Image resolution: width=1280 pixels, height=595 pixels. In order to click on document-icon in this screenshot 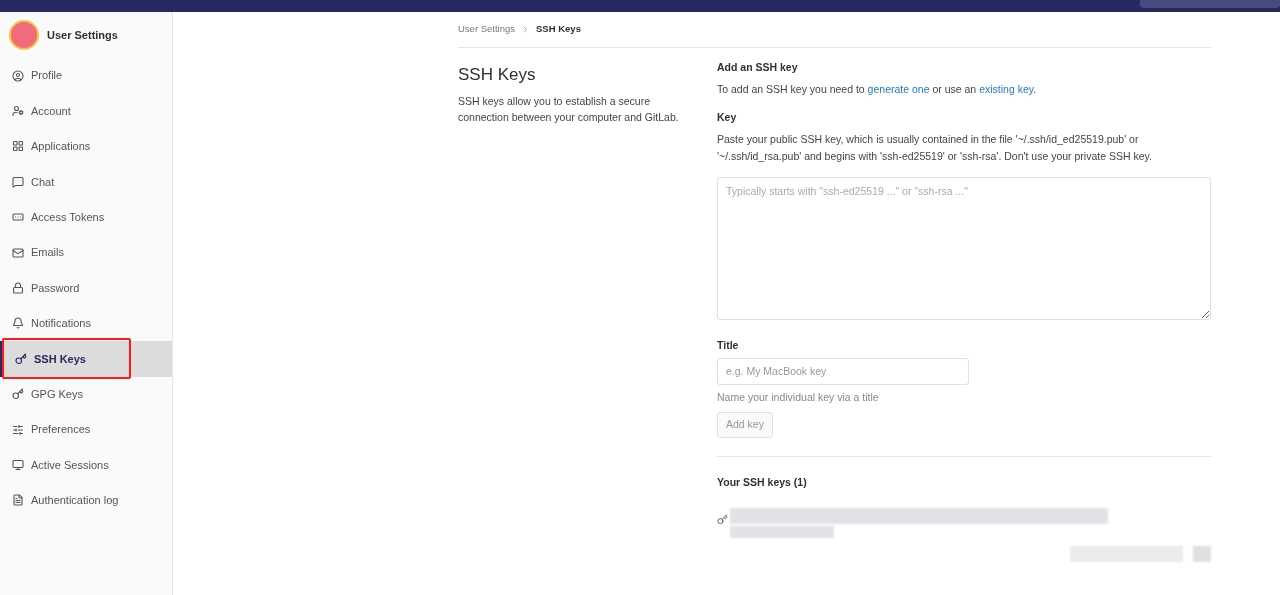, I will do `click(18, 500)`.